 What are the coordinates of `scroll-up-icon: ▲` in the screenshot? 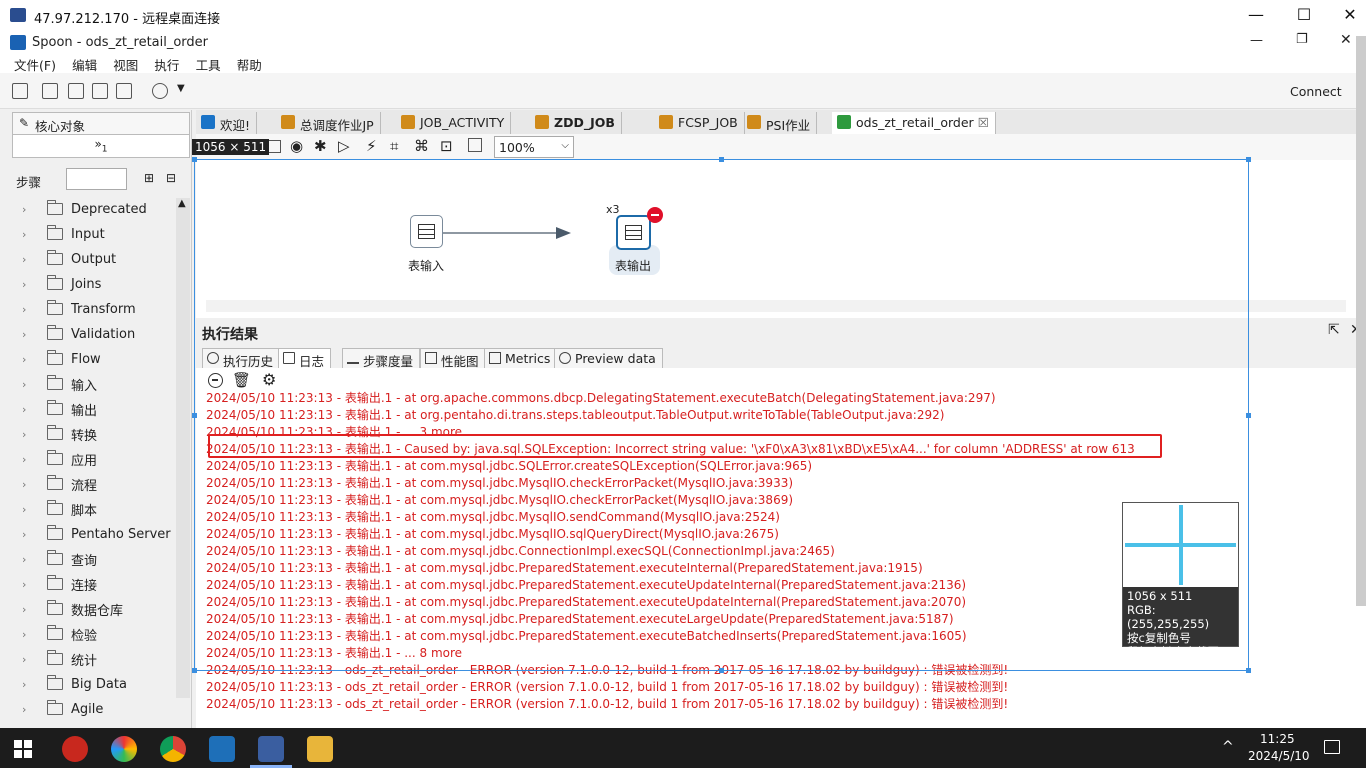 It's located at (182, 203).